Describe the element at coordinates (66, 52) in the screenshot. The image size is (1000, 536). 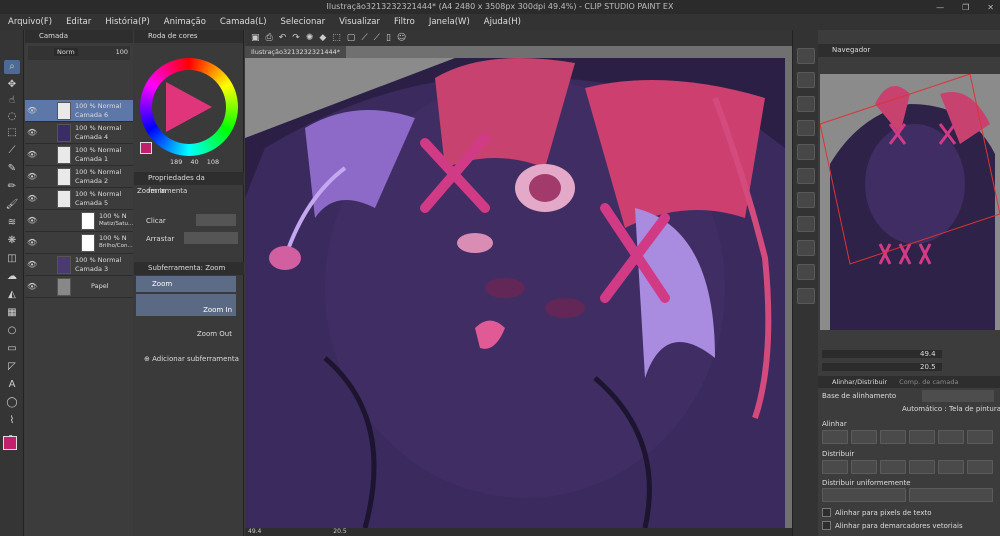
I see `blend-mode-select: Norm` at that location.